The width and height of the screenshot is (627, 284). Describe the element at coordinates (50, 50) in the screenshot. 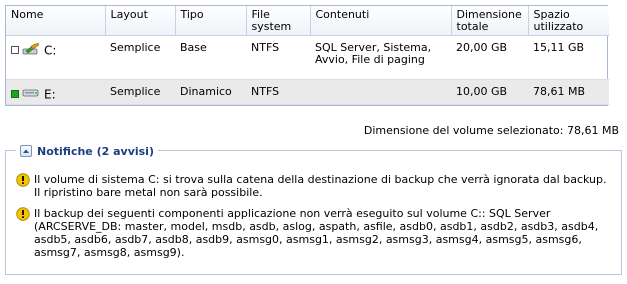

I see `volume-name: C:` at that location.